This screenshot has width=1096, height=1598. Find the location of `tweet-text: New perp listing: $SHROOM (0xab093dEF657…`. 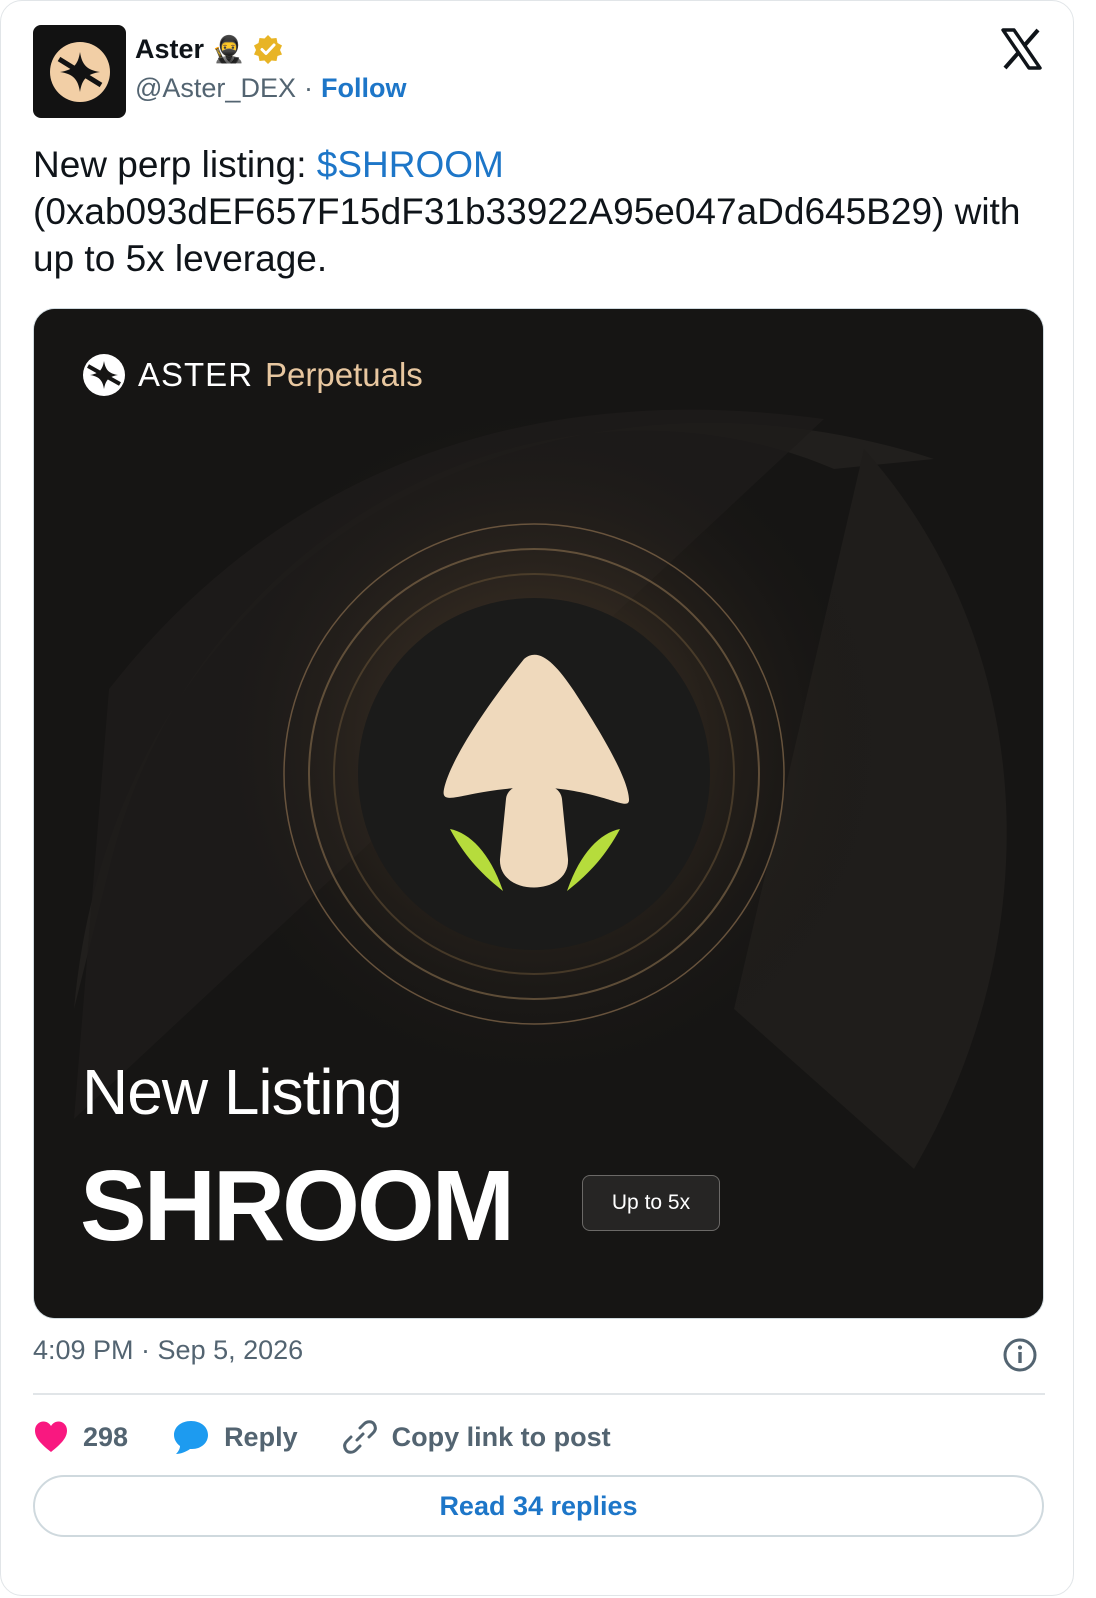

tweet-text: New perp listing: $SHROOM (0xab093dEF657… is located at coordinates (538, 211).